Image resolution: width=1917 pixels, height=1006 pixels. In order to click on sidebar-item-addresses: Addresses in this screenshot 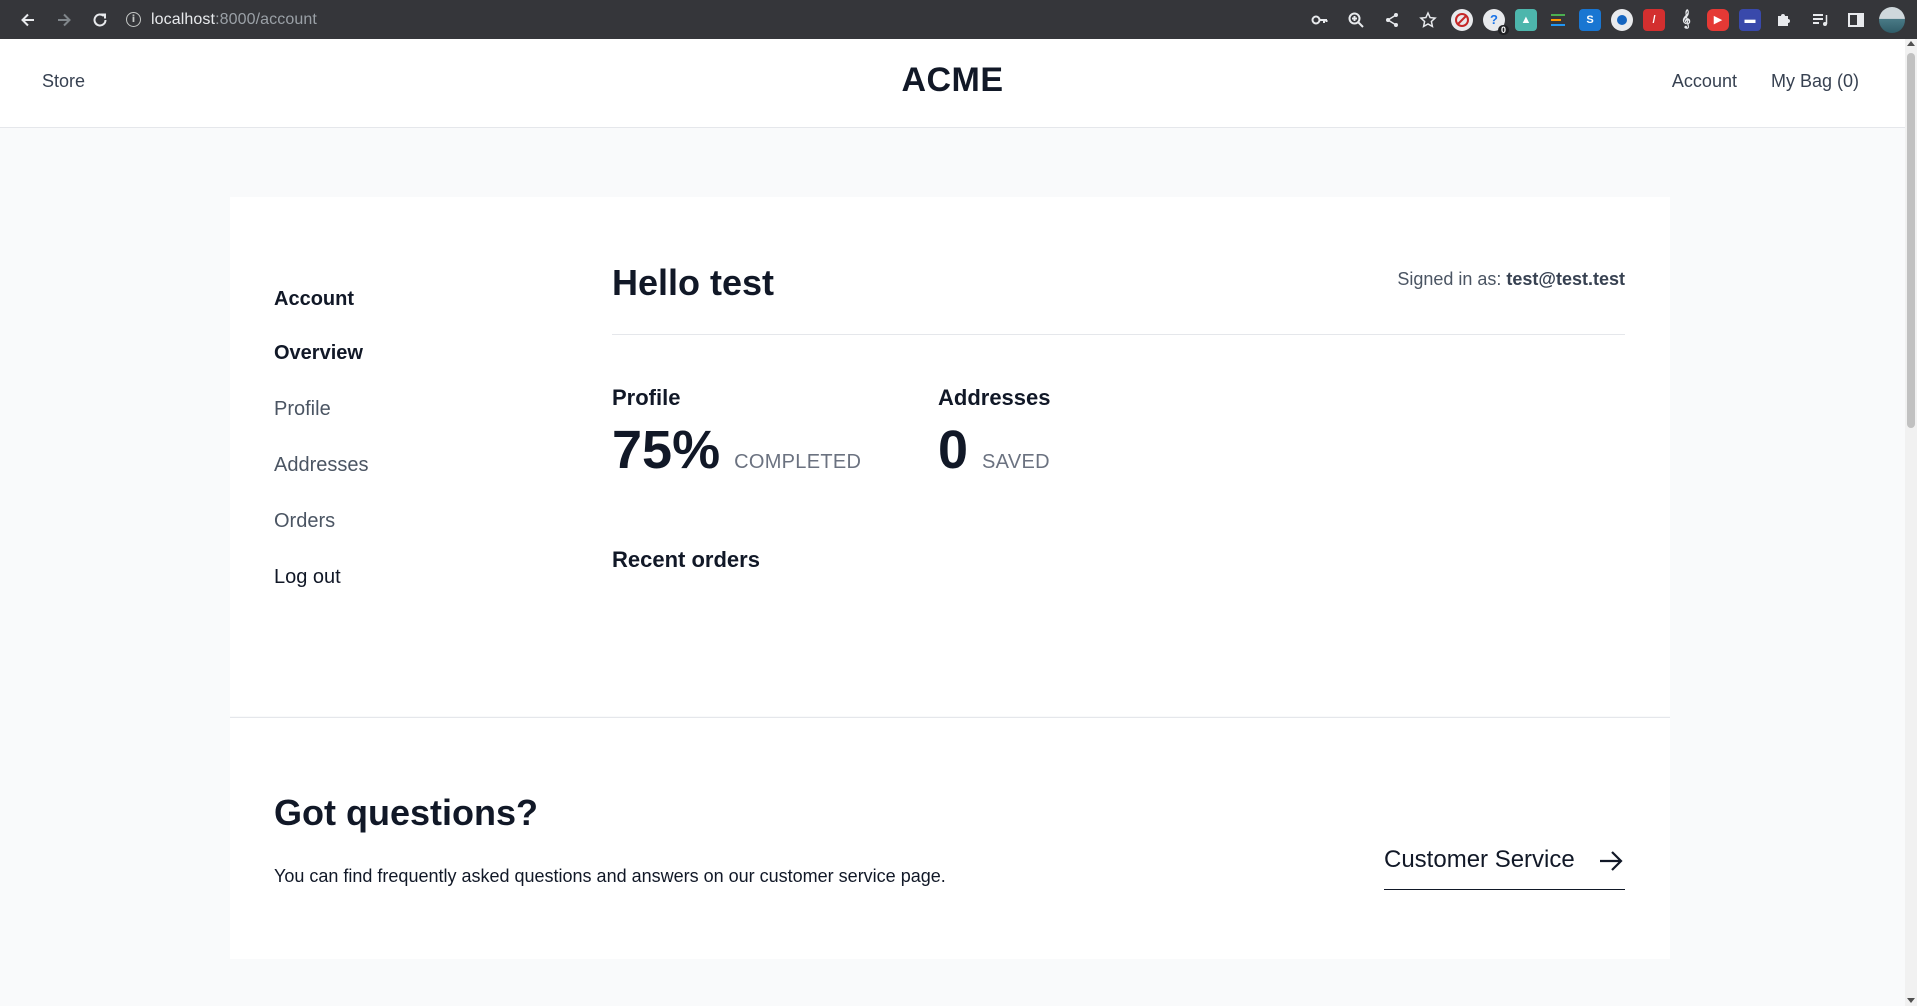, I will do `click(321, 482)`.